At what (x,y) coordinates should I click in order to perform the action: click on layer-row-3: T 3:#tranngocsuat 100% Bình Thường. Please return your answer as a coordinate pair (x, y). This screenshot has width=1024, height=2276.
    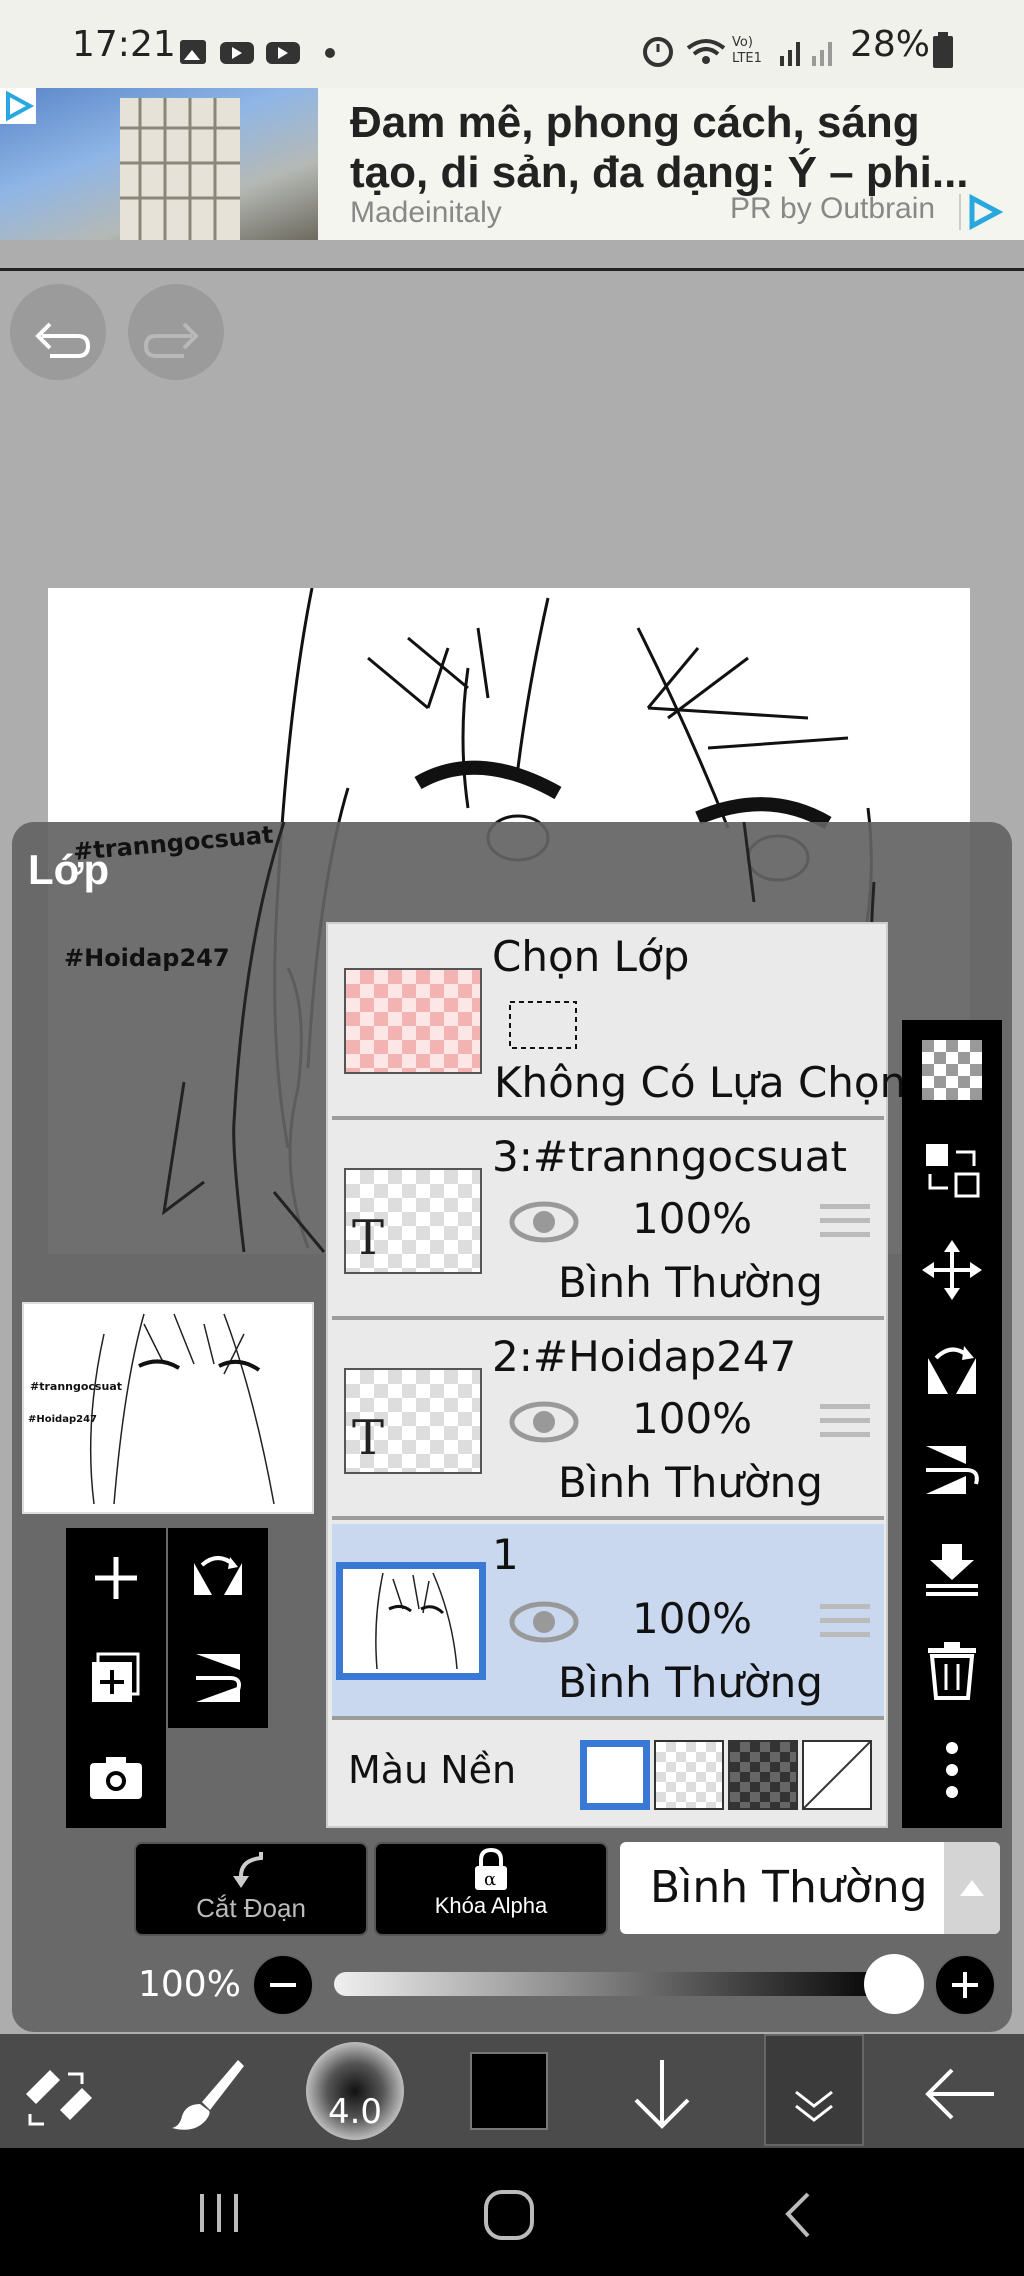
    Looking at the image, I should click on (608, 1222).